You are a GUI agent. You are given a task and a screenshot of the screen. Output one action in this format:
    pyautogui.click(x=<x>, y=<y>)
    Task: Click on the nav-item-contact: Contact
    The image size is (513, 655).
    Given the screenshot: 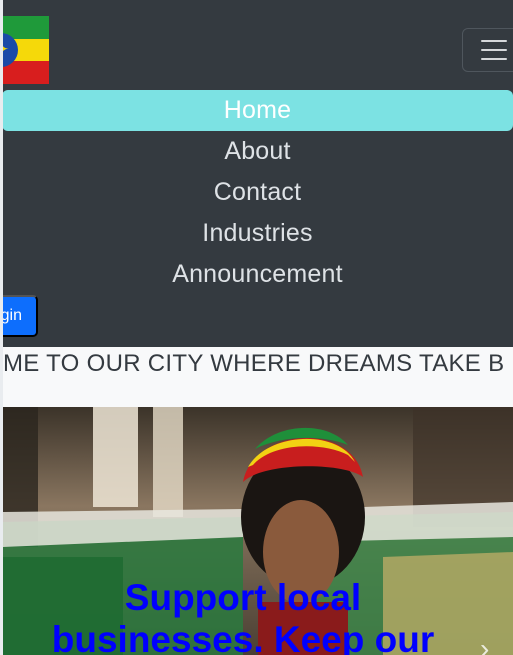 What is the action you would take?
    pyautogui.click(x=257, y=192)
    